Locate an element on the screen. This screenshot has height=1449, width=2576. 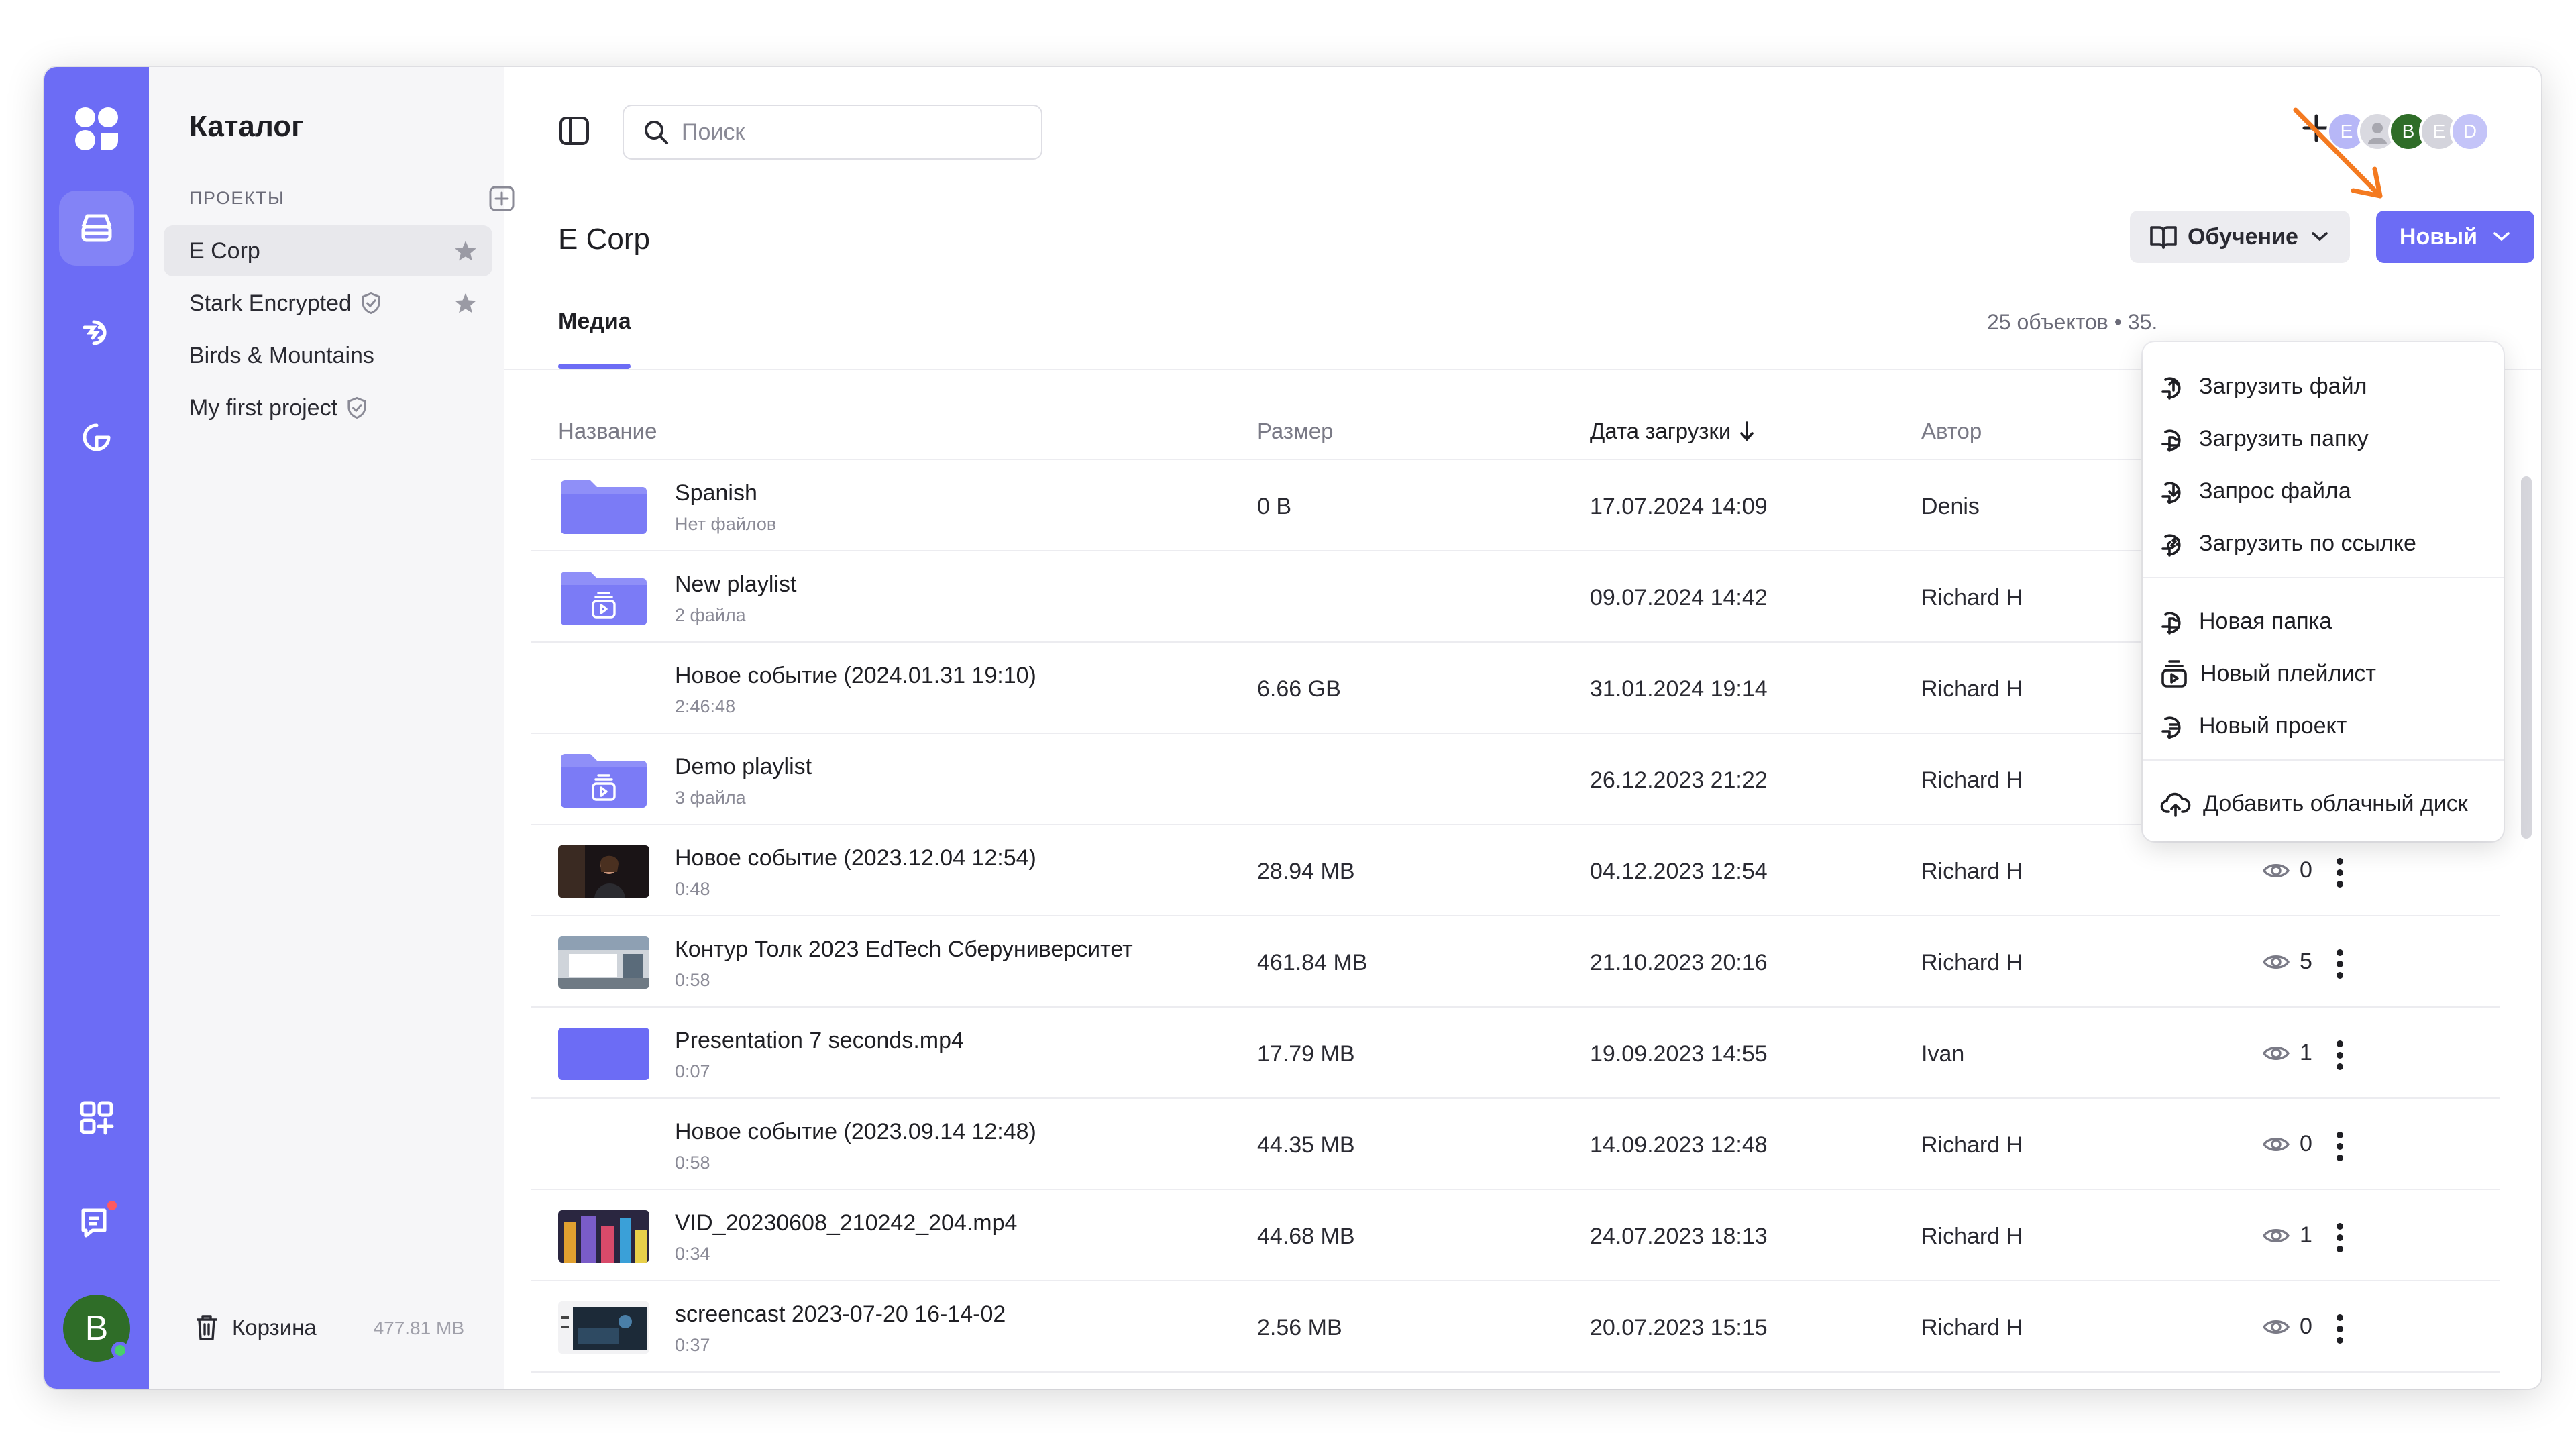
menu-item-request-file: Запрос файла is located at coordinates (2255, 491).